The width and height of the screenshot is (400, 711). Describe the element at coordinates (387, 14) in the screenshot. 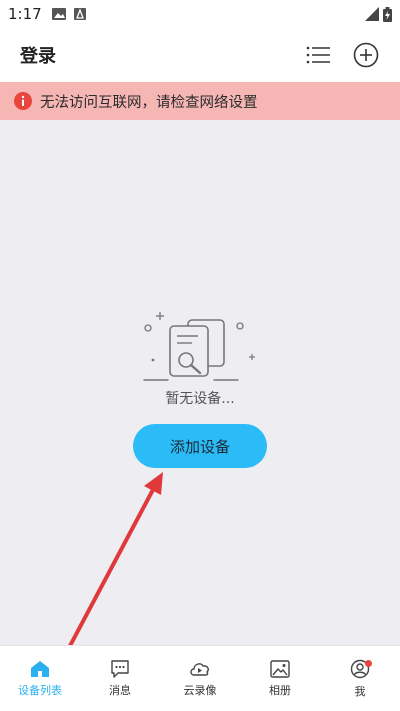

I see `battery-icon` at that location.